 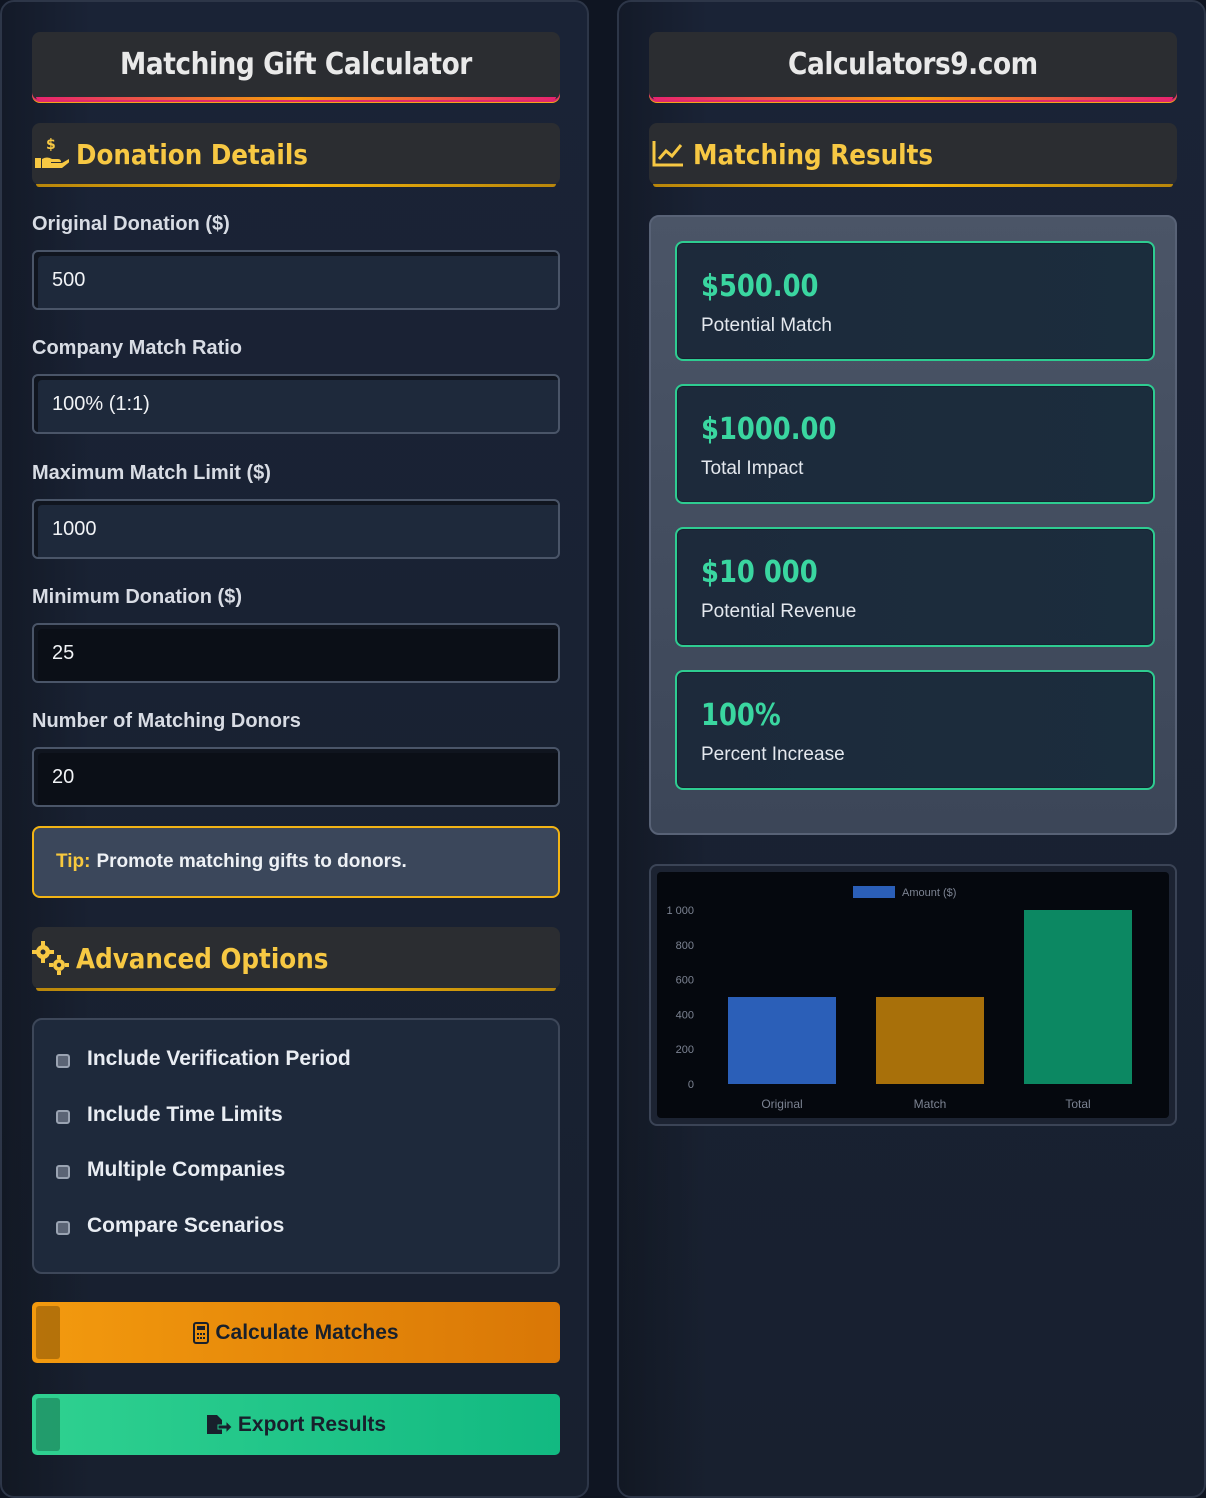 I want to click on option-label: Include Time Limits, so click(x=185, y=1114).